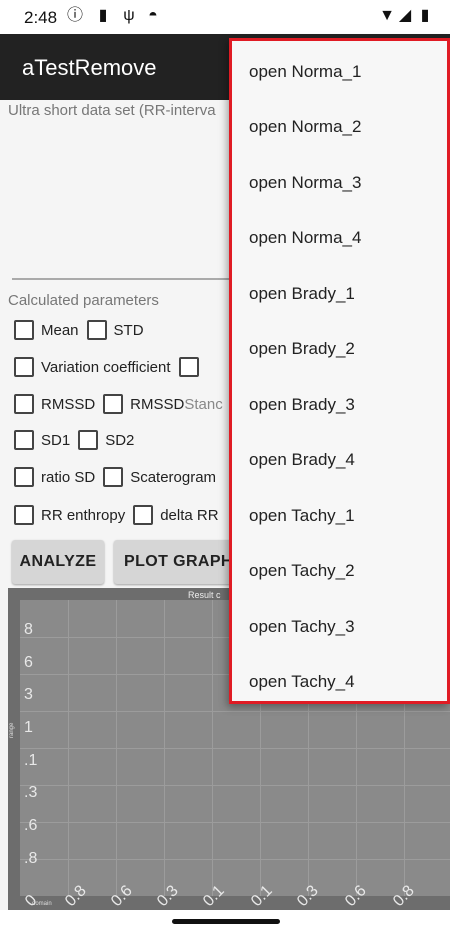  I want to click on param-row-4: SD1 SD2, so click(78, 440).